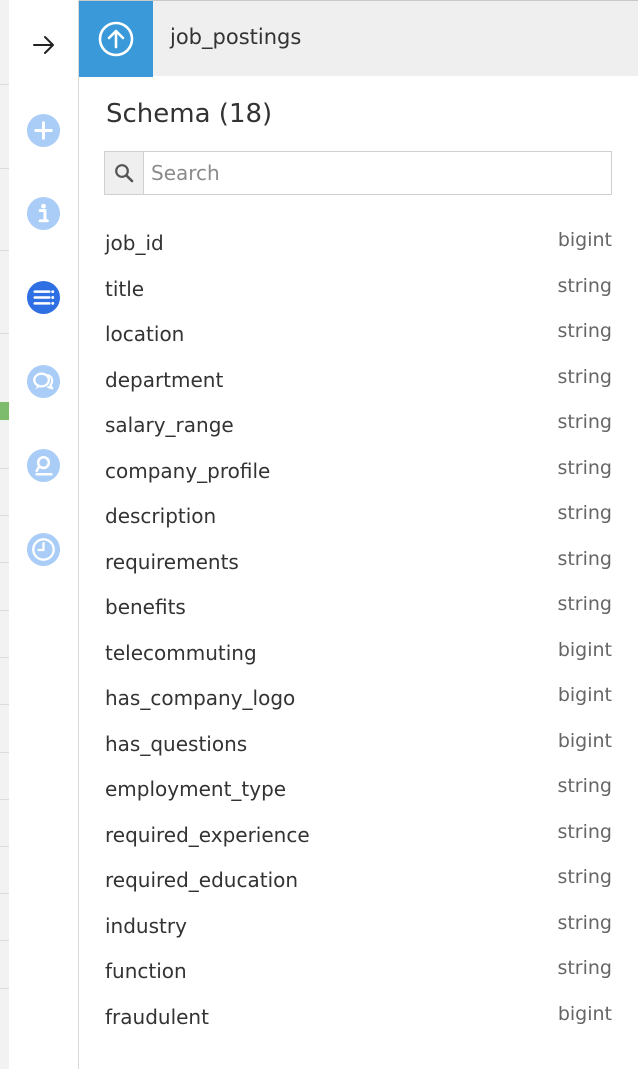  What do you see at coordinates (207, 834) in the screenshot?
I see `field-name: required_experience` at bounding box center [207, 834].